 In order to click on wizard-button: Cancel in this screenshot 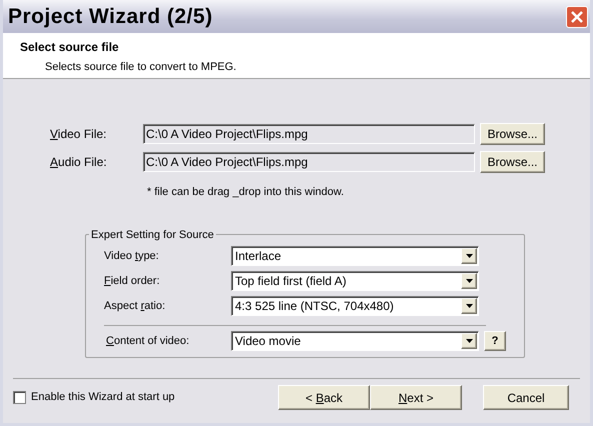, I will do `click(526, 397)`.